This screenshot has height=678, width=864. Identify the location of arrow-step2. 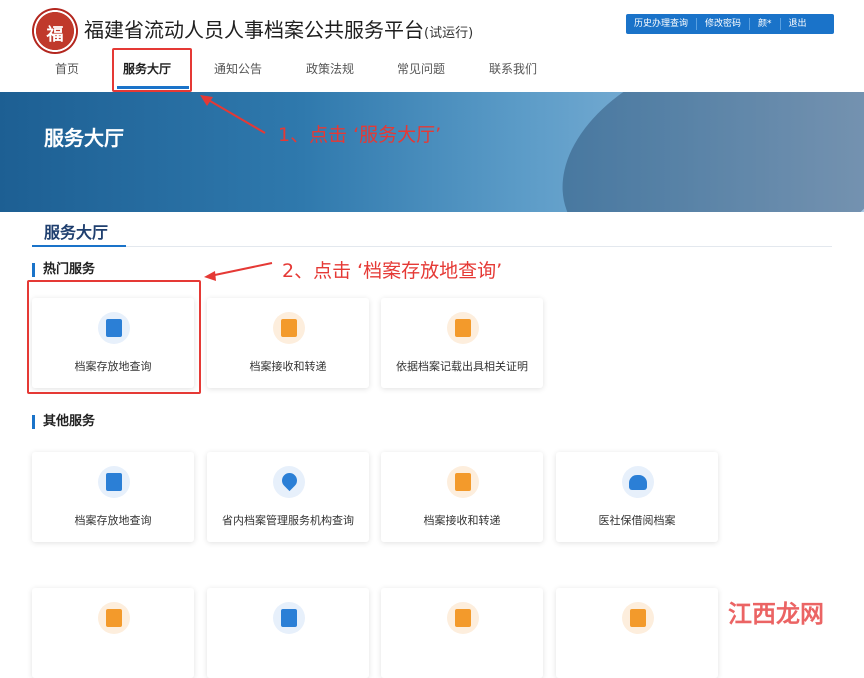
(241, 269).